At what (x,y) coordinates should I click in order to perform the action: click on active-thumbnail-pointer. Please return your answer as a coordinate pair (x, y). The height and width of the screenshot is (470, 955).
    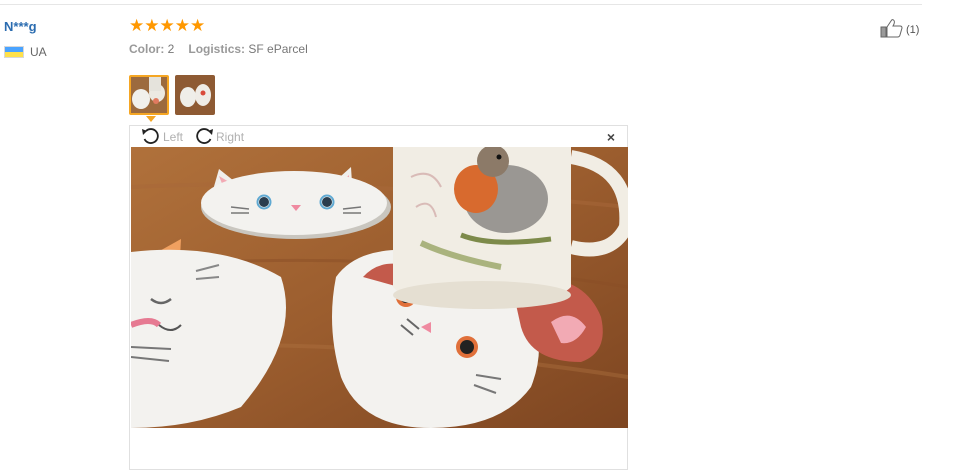
    Looking at the image, I should click on (151, 119).